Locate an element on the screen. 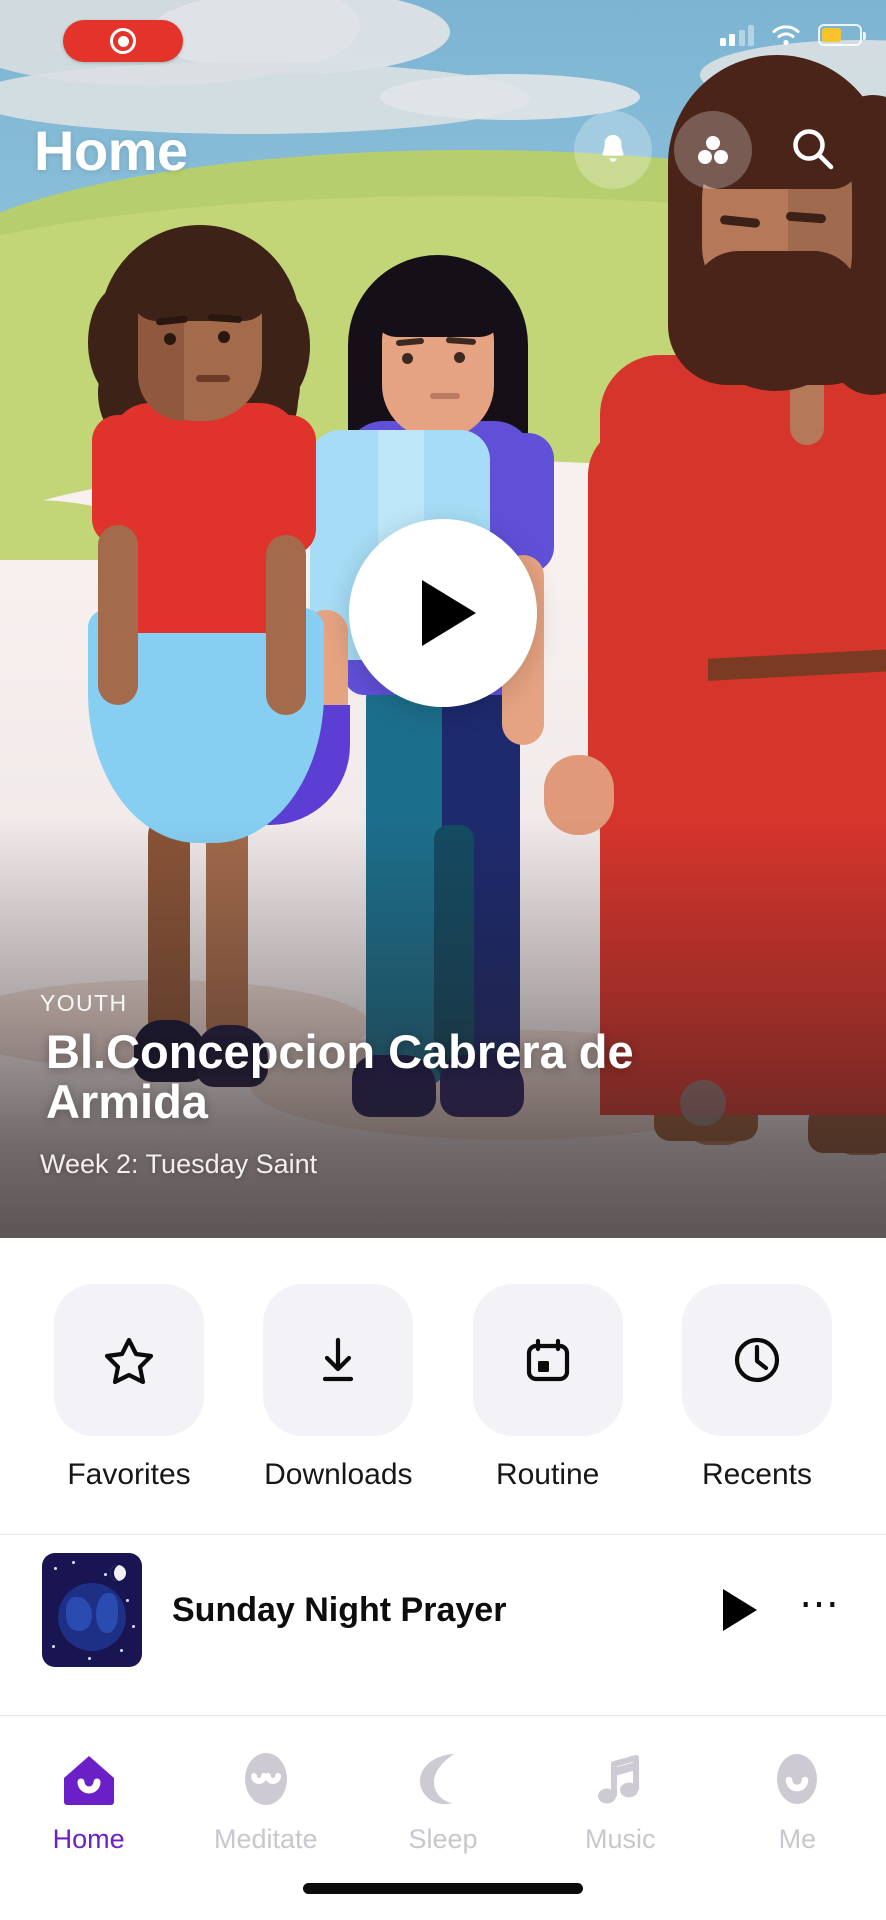 This screenshot has width=886, height=1920. tab-label: Meditate is located at coordinates (266, 1839).